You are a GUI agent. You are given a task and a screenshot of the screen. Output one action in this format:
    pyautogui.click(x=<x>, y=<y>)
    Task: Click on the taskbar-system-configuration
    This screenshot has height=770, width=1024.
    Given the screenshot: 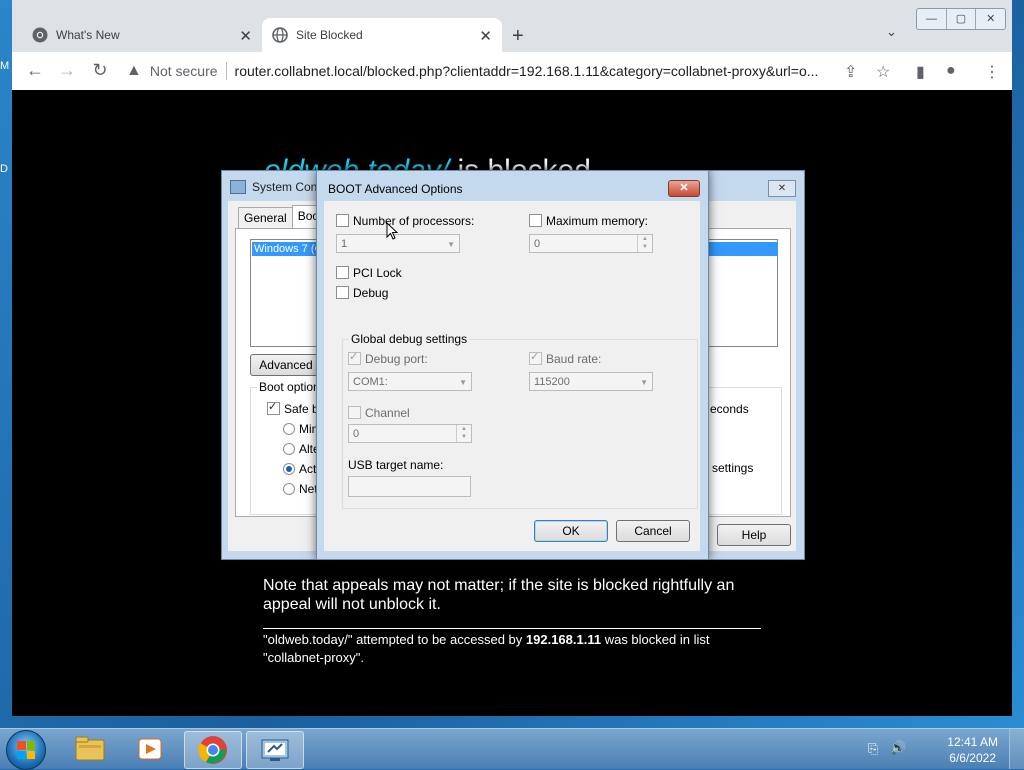 What is the action you would take?
    pyautogui.click(x=275, y=750)
    